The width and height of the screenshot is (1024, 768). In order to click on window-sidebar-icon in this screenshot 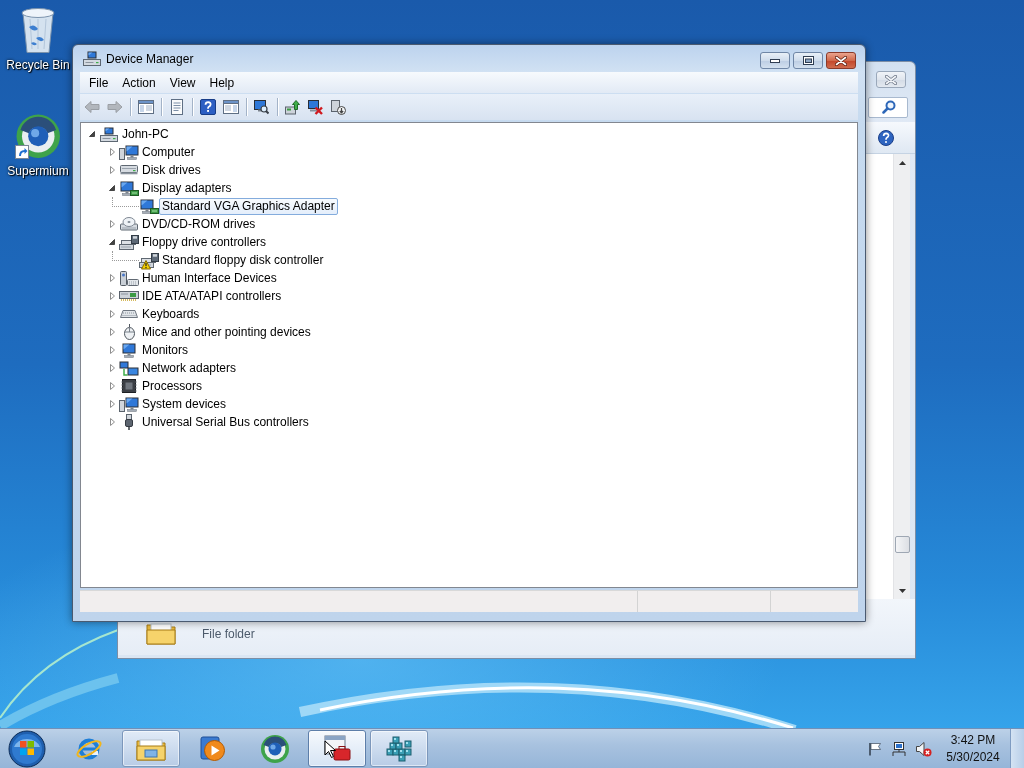, I will do `click(230, 107)`.